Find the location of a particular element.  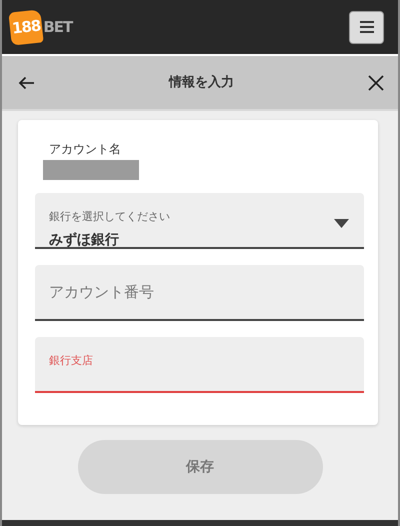

input-field: アカウント番号 is located at coordinates (199, 293).